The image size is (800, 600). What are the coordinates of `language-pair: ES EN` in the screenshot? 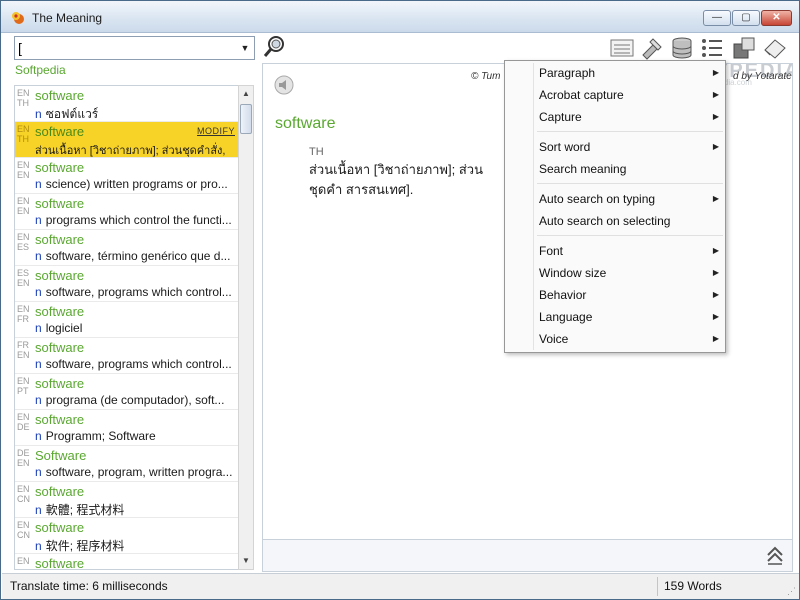 It's located at (23, 278).